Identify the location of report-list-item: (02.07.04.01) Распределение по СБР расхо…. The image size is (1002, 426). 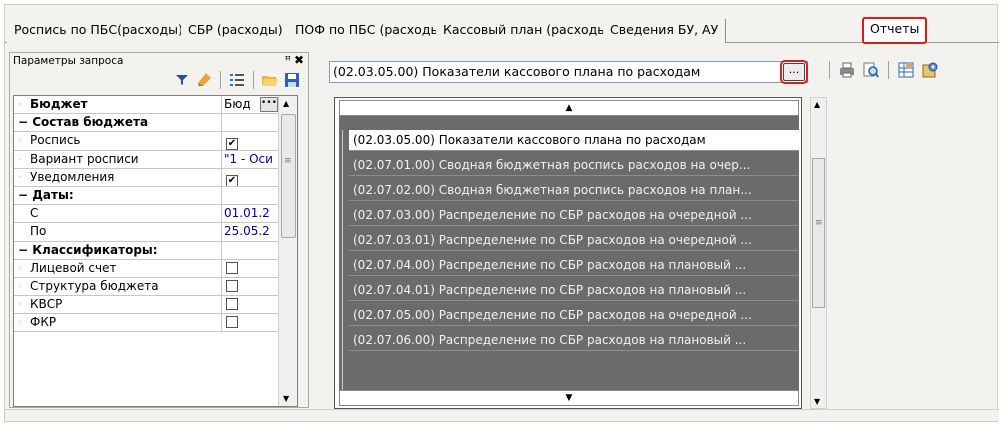
(574, 290).